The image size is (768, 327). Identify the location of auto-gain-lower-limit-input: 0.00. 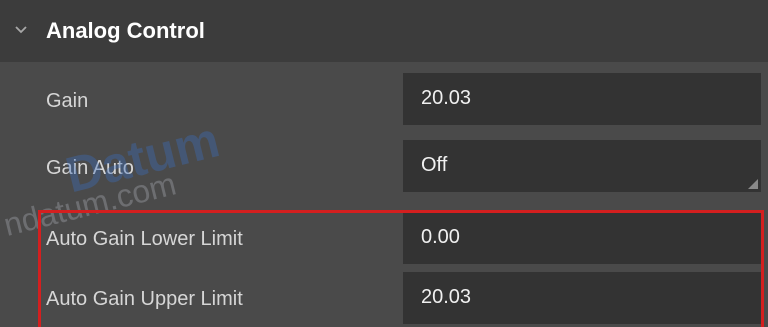
(582, 238).